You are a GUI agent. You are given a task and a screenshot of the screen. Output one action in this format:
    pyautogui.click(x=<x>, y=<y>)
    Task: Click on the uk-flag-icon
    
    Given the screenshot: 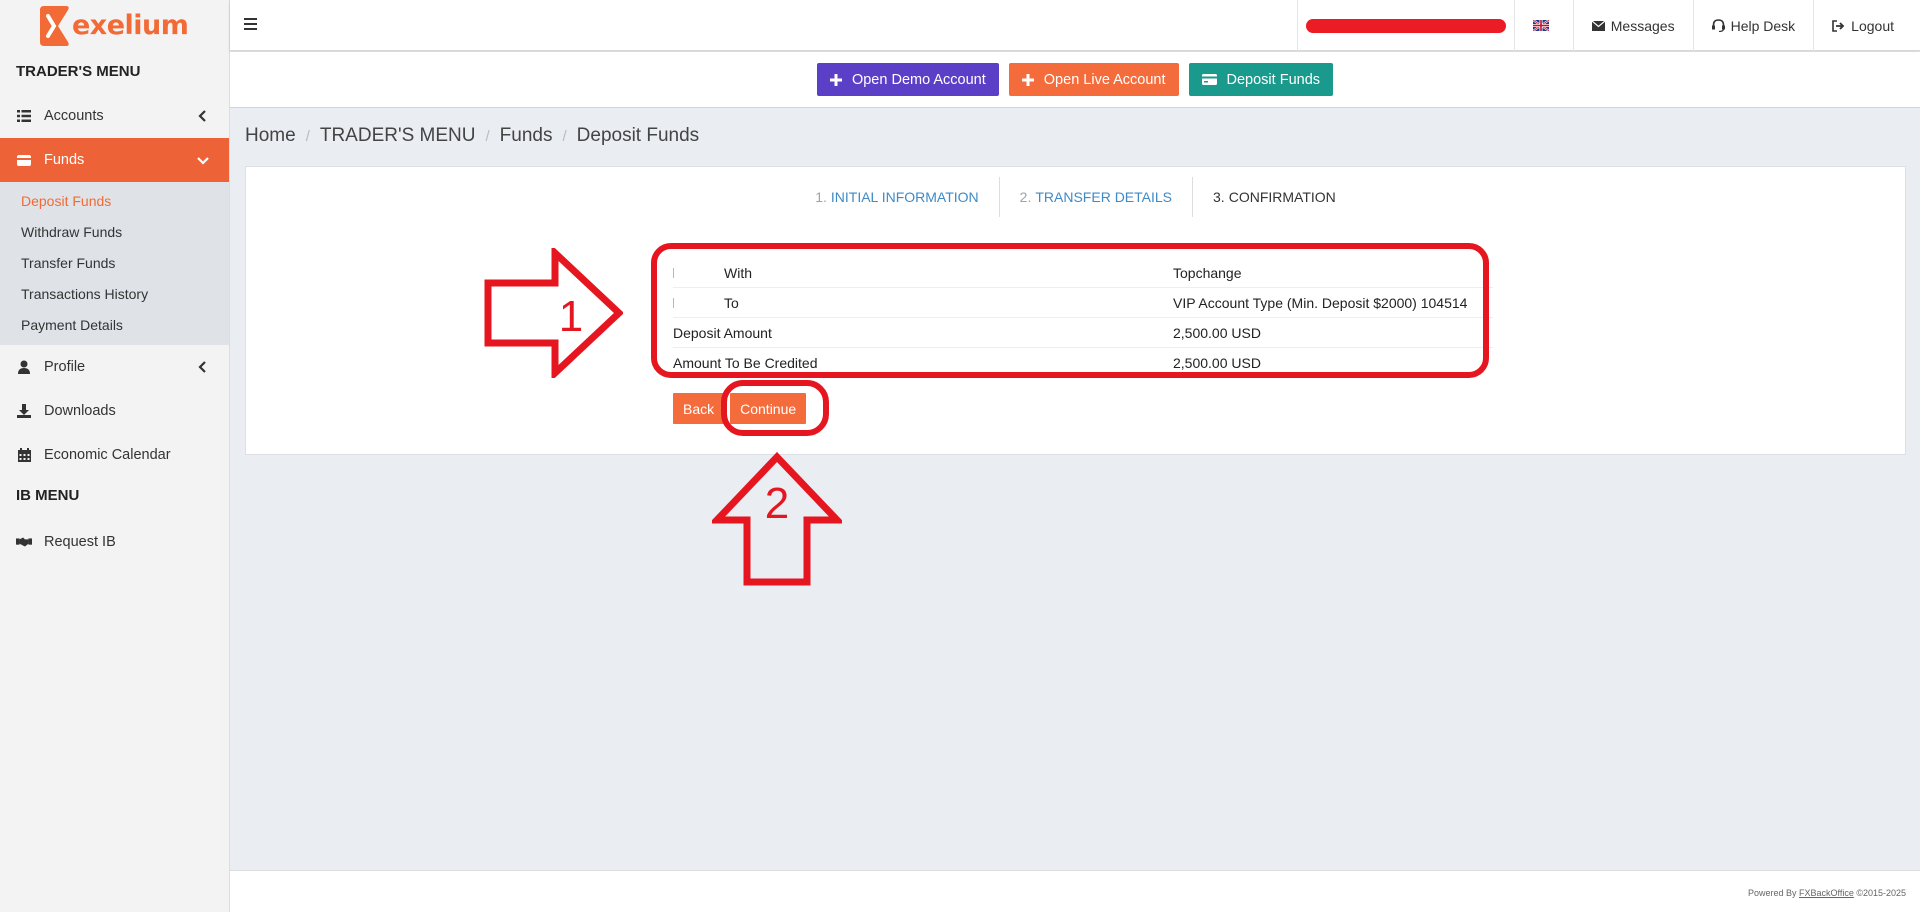 What is the action you would take?
    pyautogui.click(x=1543, y=26)
    